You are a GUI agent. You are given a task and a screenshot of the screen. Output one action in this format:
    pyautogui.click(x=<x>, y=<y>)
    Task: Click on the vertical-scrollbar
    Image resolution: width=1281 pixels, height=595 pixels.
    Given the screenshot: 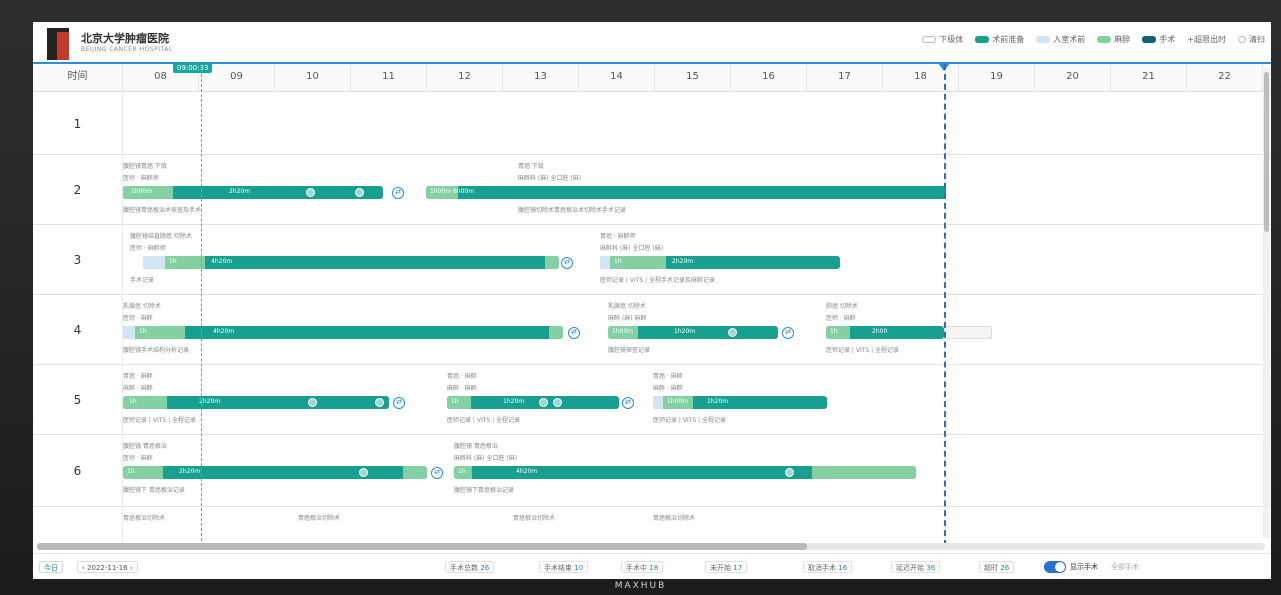 What is the action you would take?
    pyautogui.click(x=1266, y=303)
    